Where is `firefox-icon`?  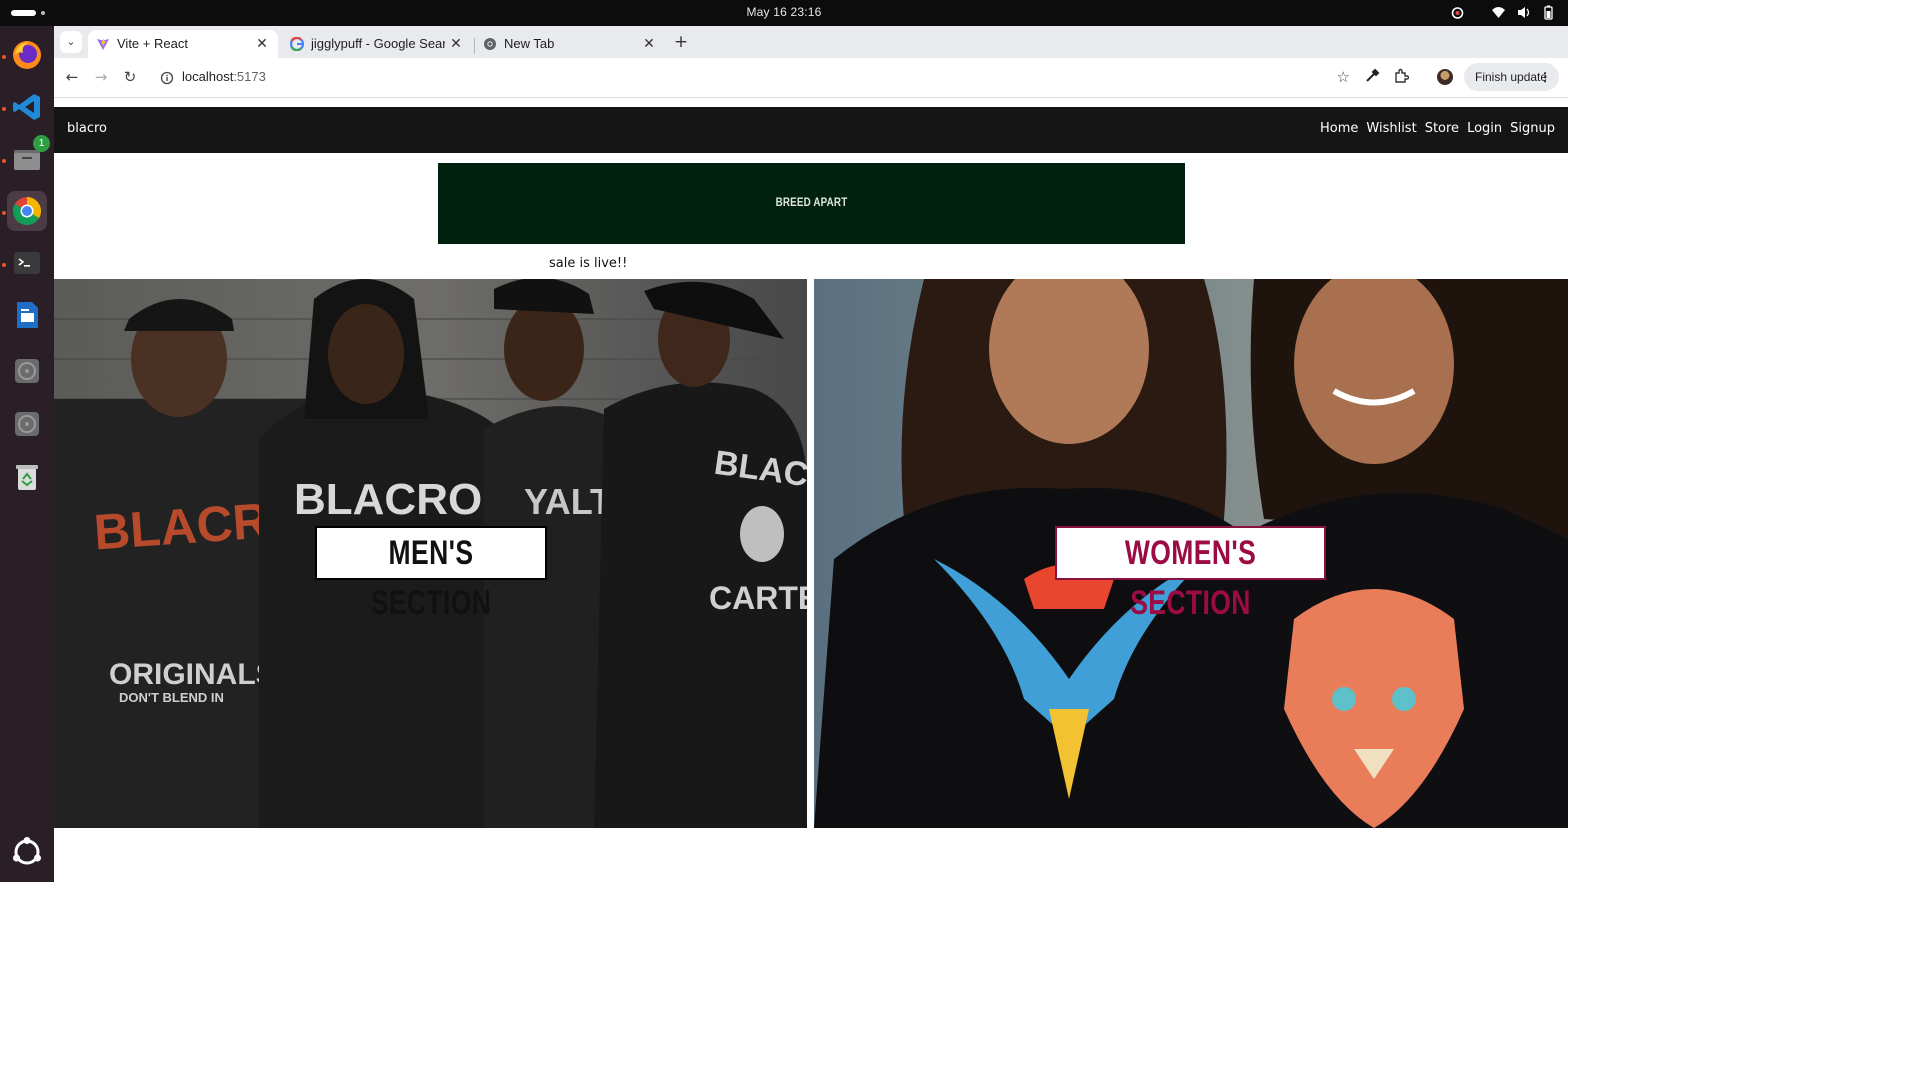
firefox-icon is located at coordinates (27, 55).